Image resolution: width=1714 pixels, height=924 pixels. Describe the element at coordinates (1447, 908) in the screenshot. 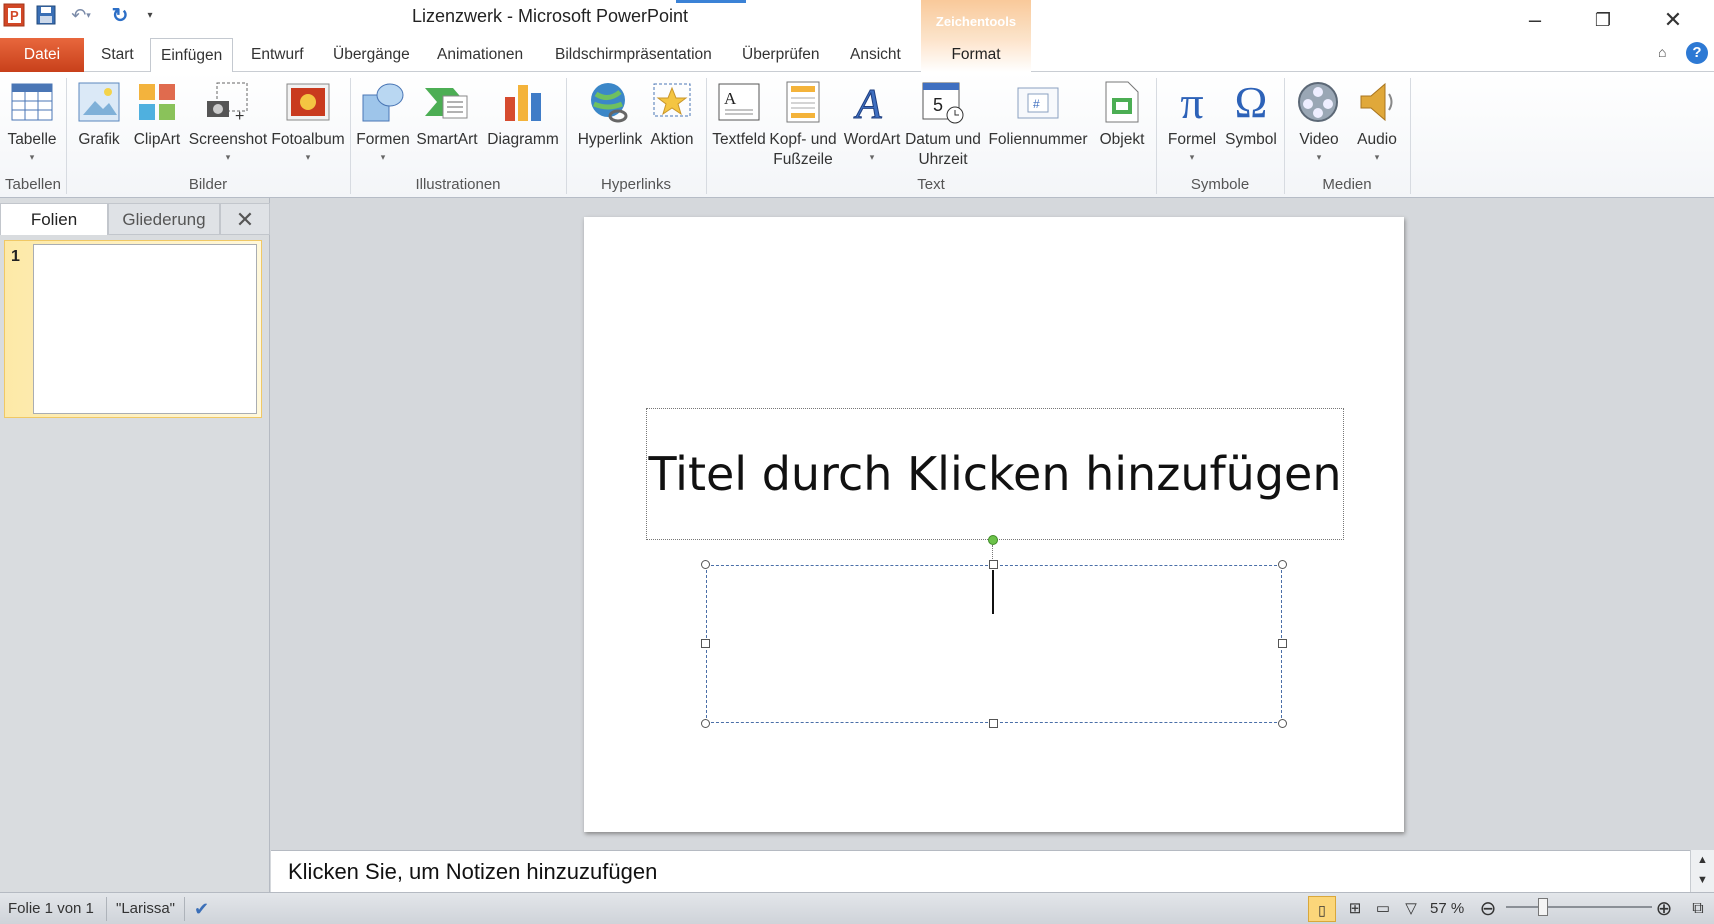

I see `zoom-level: 57 %` at that location.